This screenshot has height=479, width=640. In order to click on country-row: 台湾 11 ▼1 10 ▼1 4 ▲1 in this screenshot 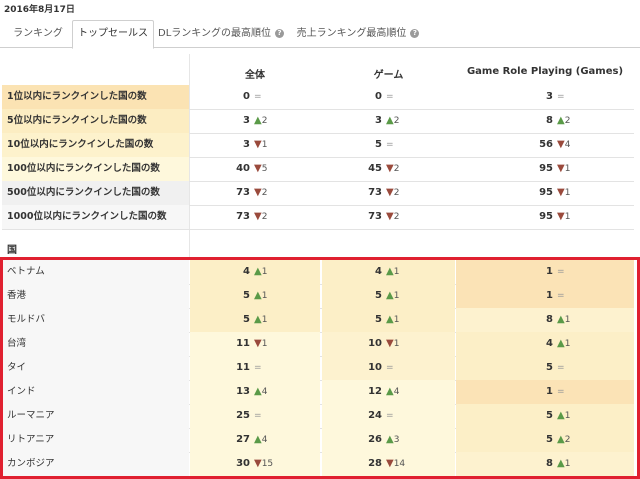, I will do `click(318, 344)`.